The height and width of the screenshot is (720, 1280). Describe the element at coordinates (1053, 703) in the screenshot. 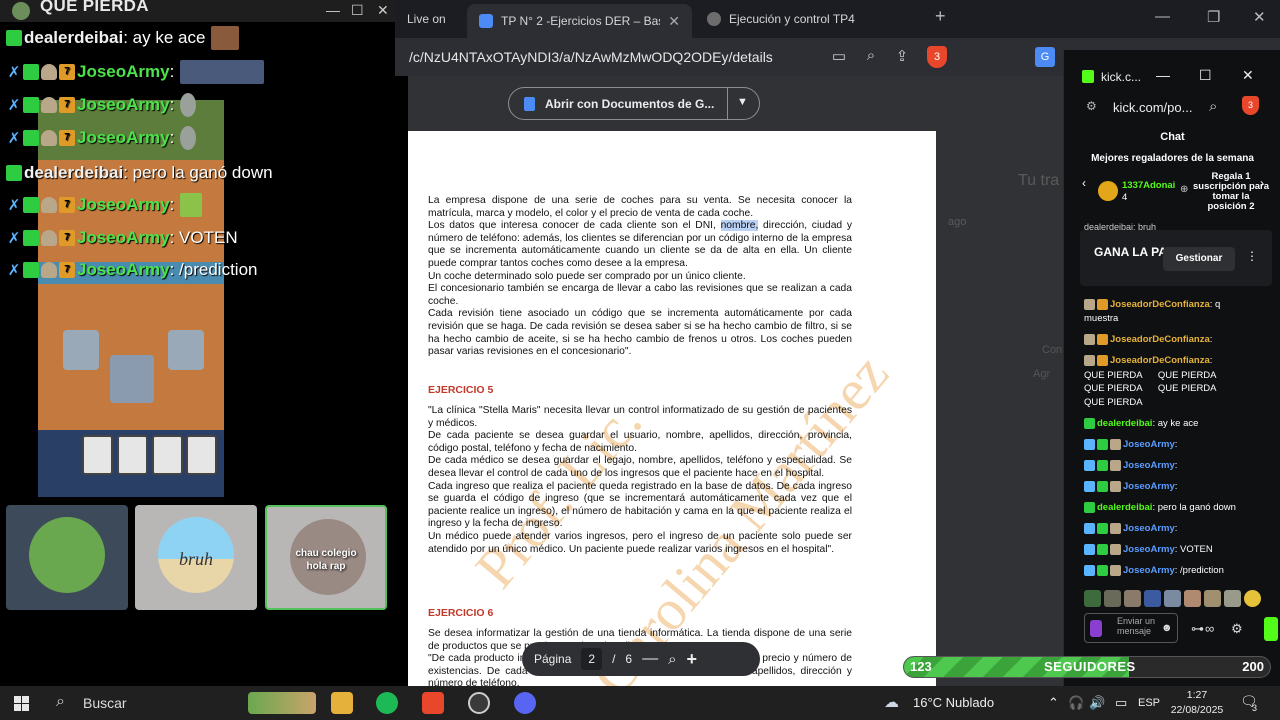

I see `chevron-up-icon: ⌃` at that location.